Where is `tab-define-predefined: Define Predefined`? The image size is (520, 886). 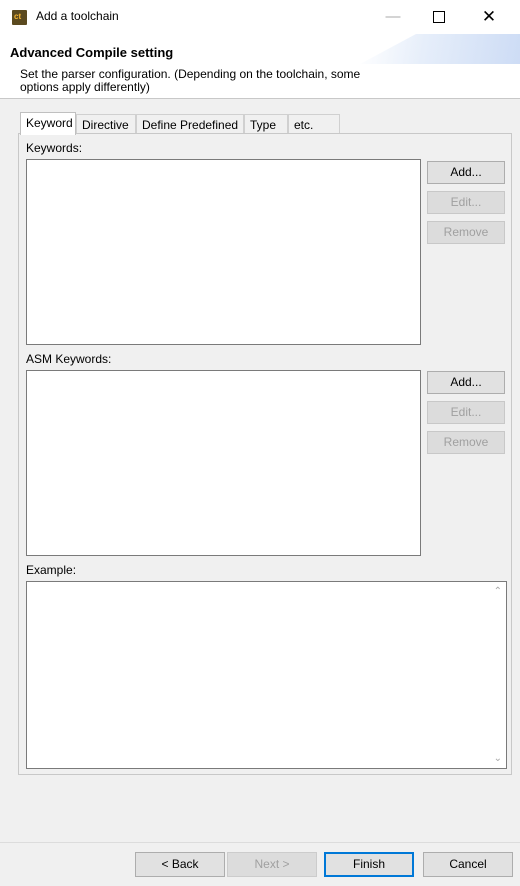
tab-define-predefined: Define Predefined is located at coordinates (190, 124).